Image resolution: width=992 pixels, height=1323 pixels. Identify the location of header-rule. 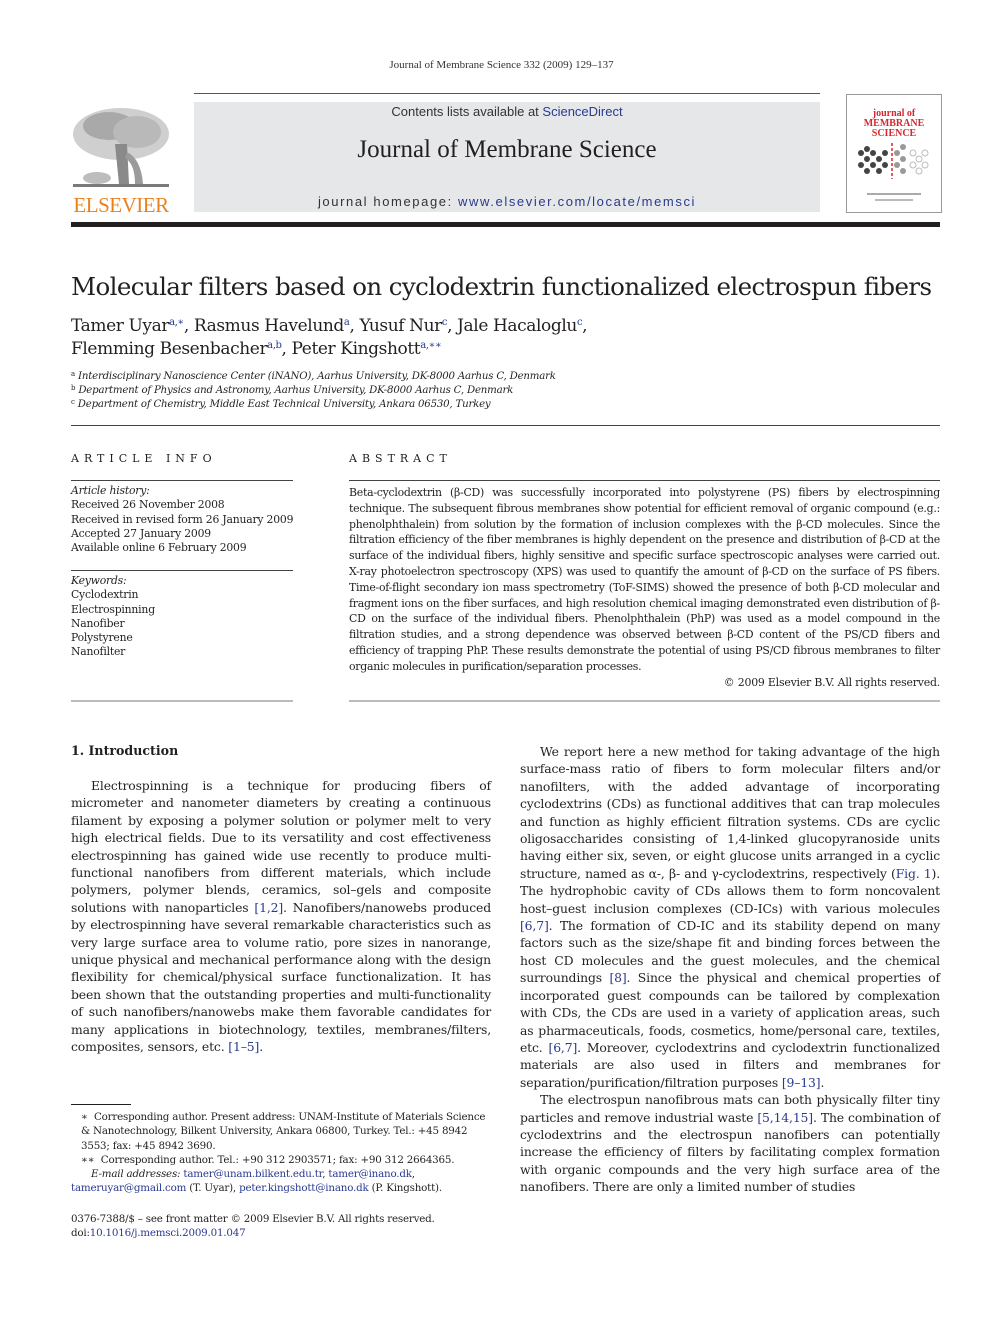
(505, 425).